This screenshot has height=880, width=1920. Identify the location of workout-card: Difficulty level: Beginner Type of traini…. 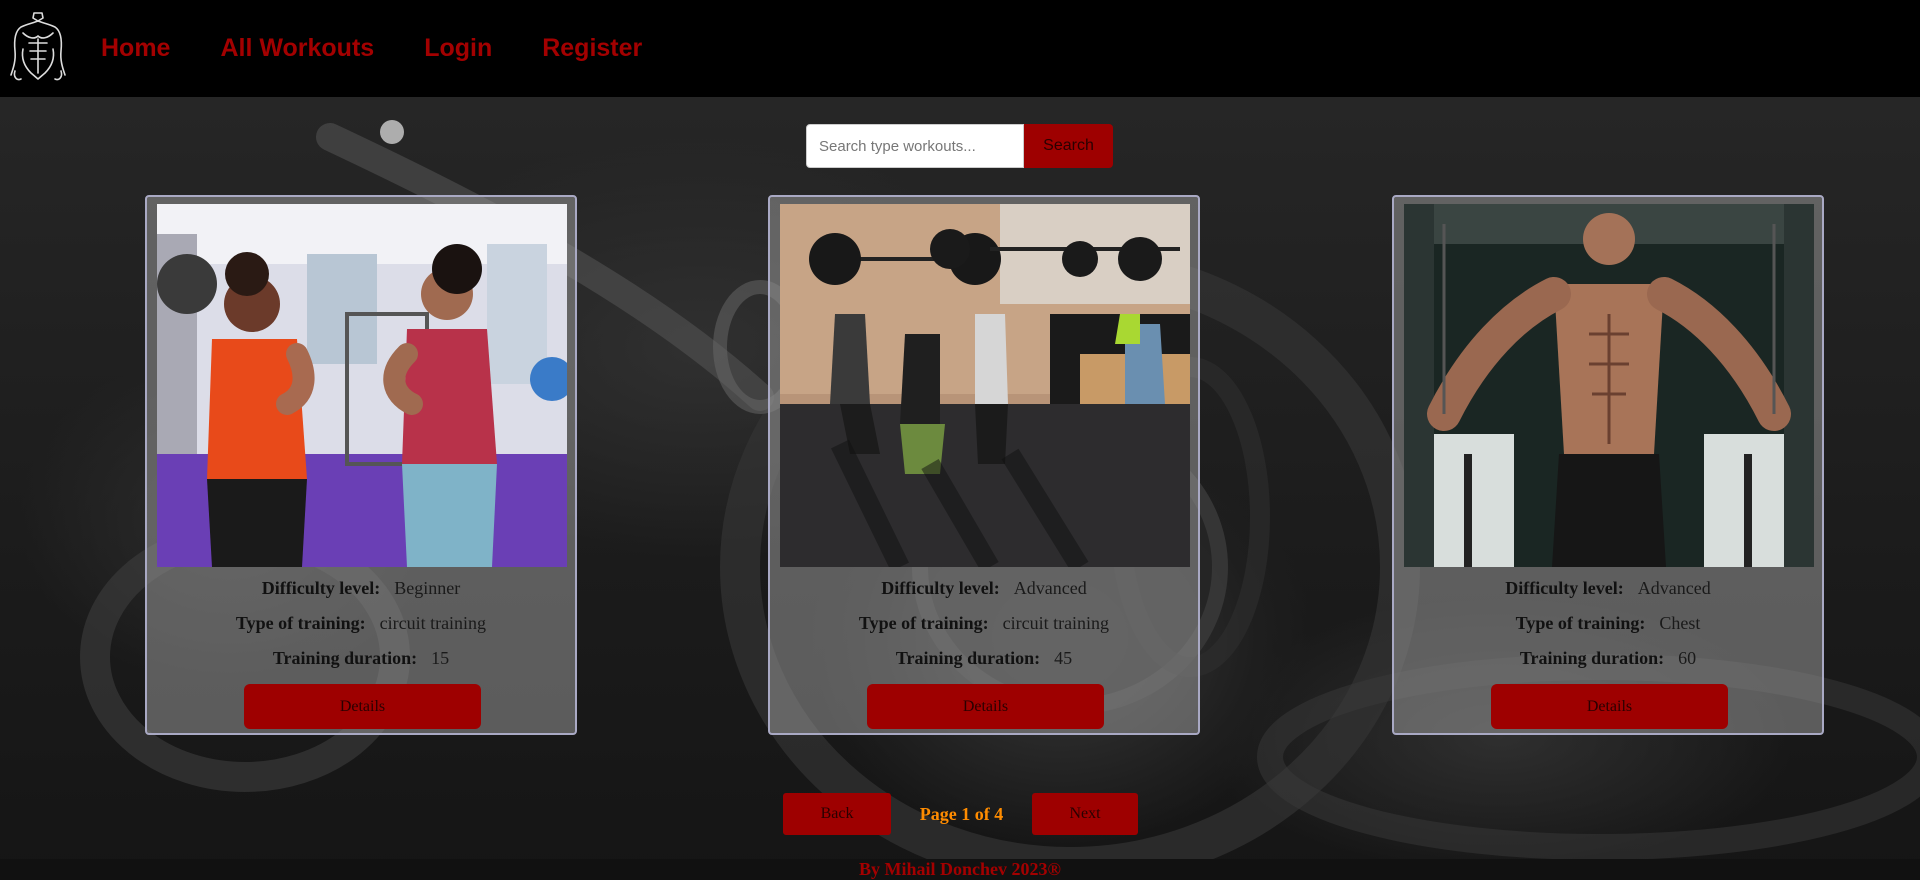
(361, 465).